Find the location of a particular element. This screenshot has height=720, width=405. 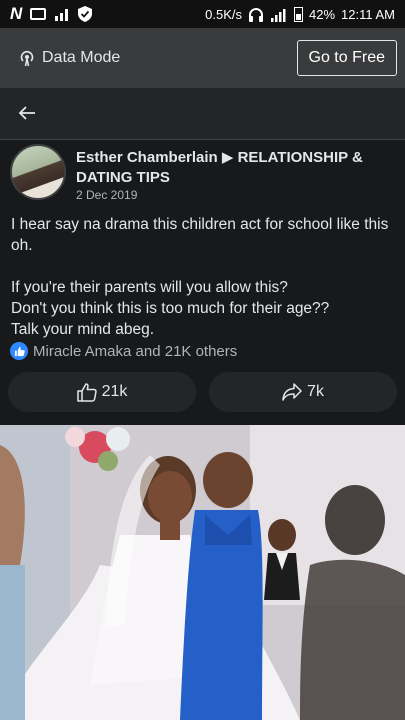

like-count: 21k is located at coordinates (114, 391).